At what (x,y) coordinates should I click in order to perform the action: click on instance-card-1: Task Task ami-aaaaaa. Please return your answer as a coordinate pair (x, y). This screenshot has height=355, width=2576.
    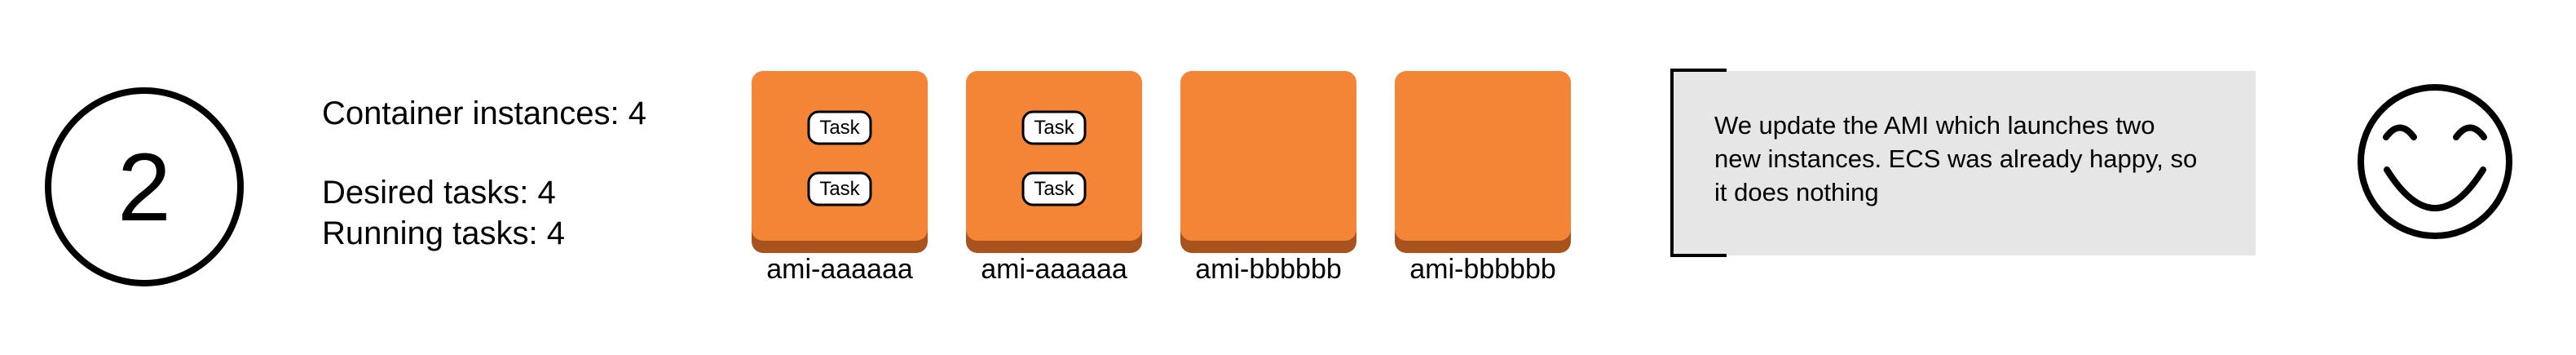
    Looking at the image, I should click on (840, 178).